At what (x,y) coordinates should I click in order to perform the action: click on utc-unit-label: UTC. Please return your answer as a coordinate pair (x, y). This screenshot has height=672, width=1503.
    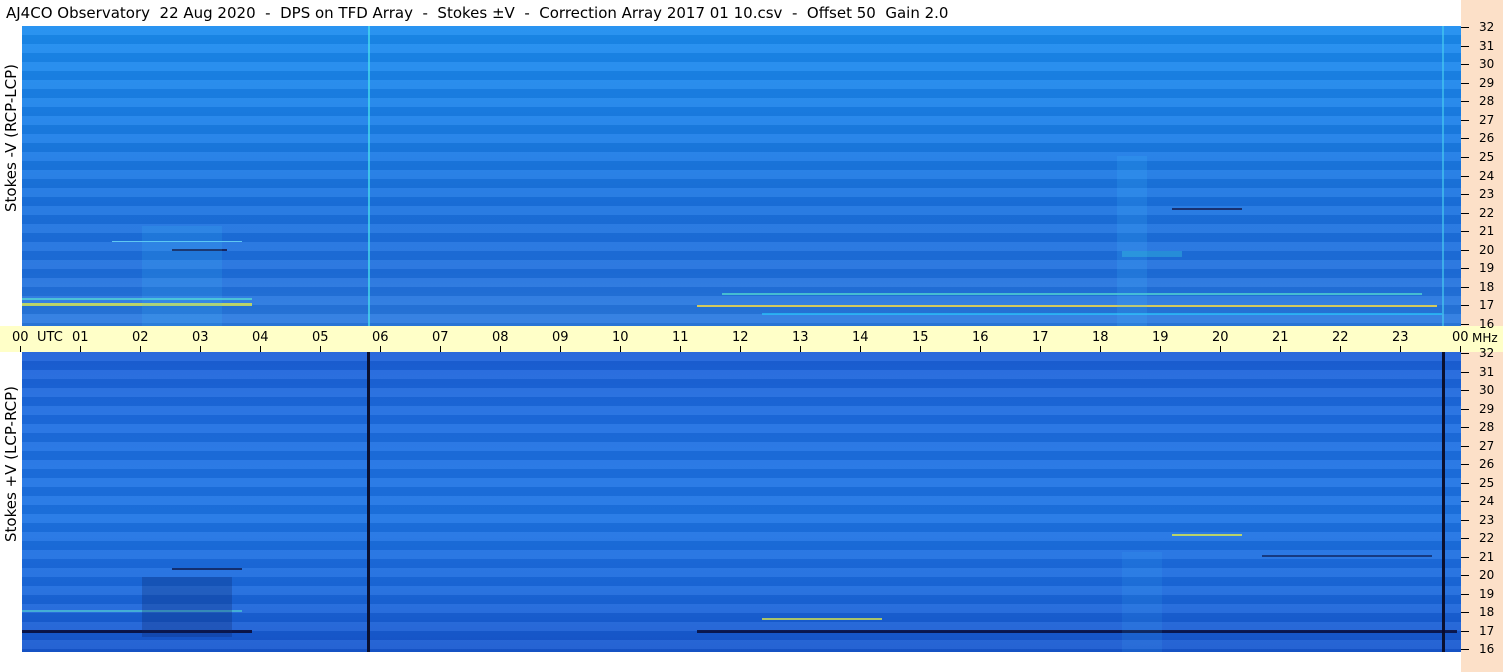
    Looking at the image, I should click on (50, 337).